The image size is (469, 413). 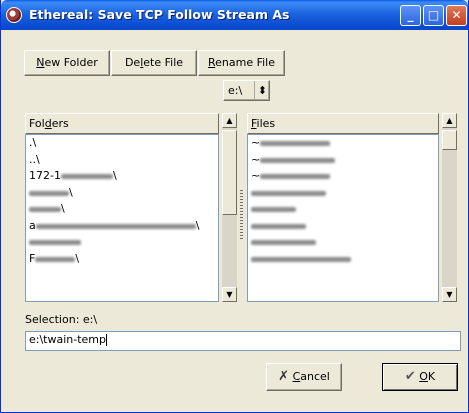 What do you see at coordinates (410, 376) in the screenshot?
I see `ok-check-icon: ✔` at bounding box center [410, 376].